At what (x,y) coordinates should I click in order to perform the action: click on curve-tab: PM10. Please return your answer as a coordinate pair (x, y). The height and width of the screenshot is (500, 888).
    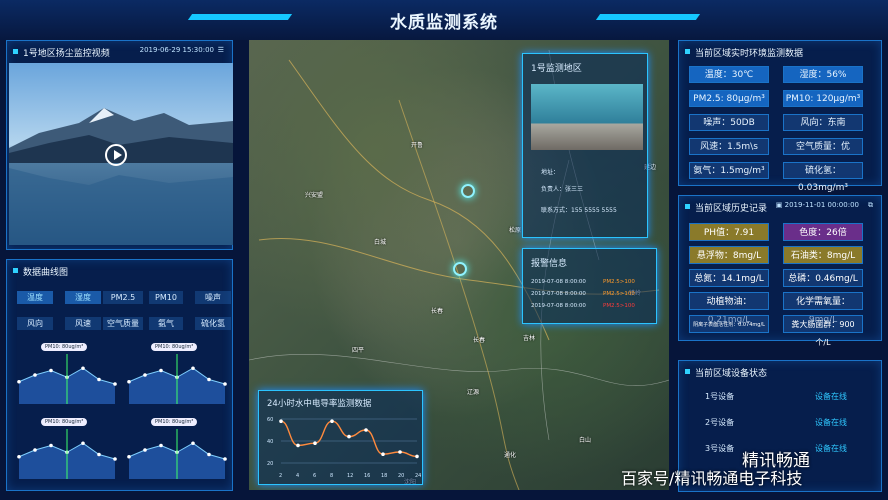
    Looking at the image, I should click on (166, 297).